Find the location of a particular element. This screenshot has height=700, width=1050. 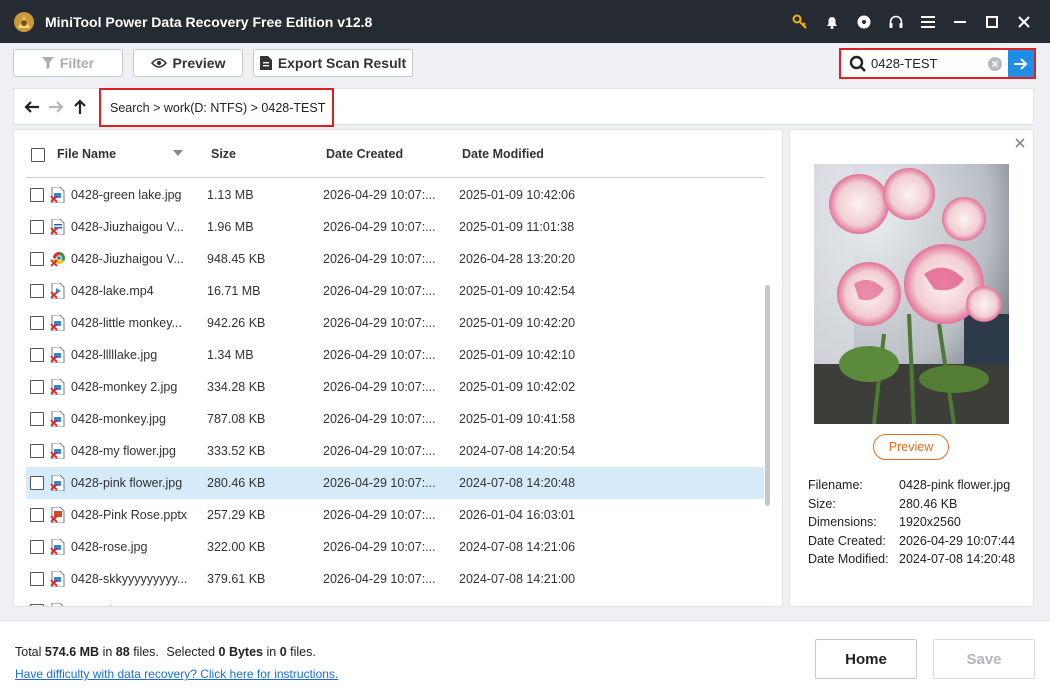

search-go-button is located at coordinates (1021, 63).